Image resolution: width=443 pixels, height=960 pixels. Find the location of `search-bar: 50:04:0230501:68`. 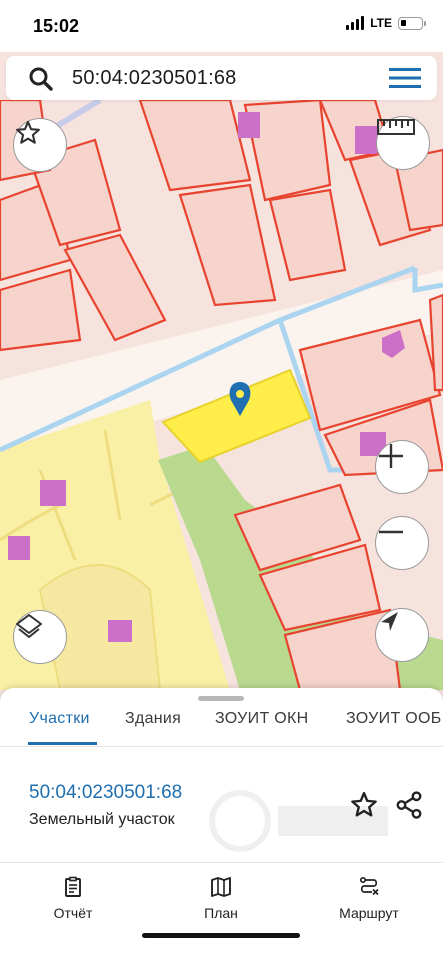

search-bar: 50:04:0230501:68 is located at coordinates (221, 78).